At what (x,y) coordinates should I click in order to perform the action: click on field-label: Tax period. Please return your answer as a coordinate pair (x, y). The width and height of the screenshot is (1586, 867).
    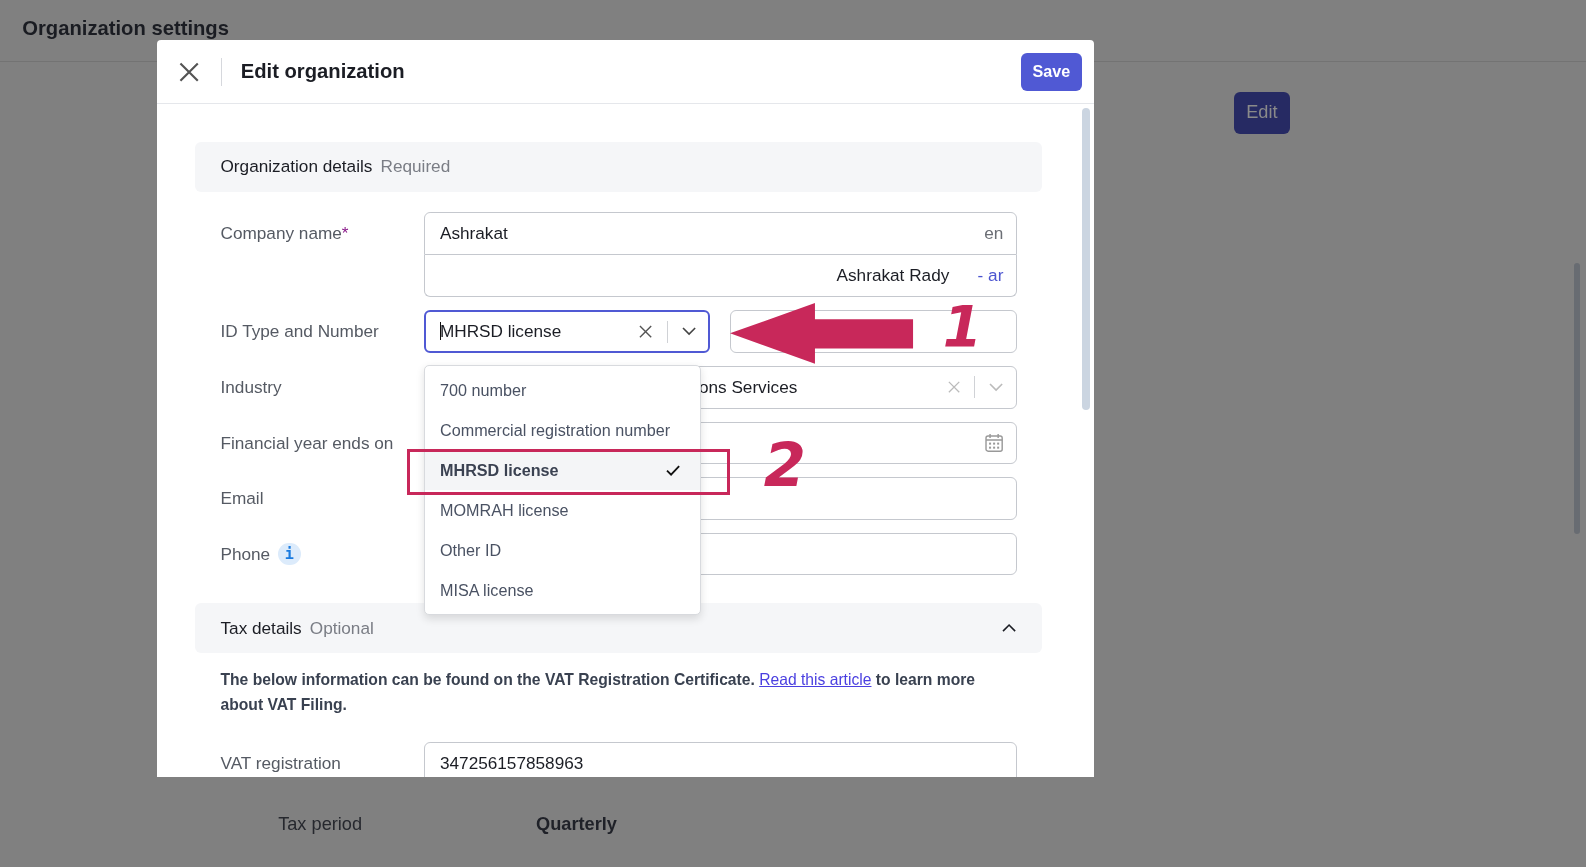
    Looking at the image, I should click on (321, 825).